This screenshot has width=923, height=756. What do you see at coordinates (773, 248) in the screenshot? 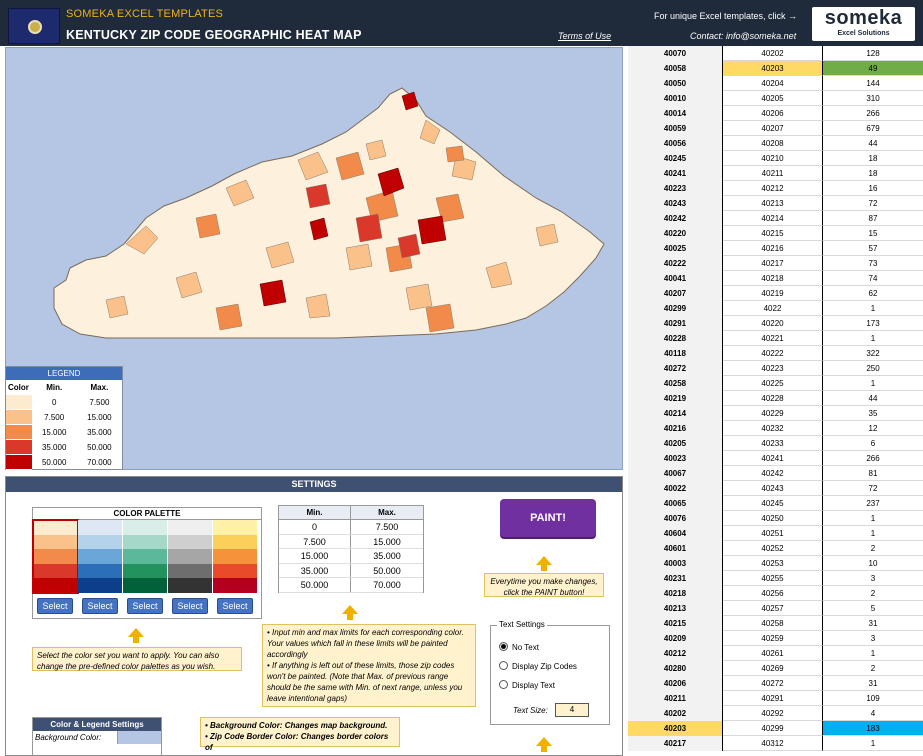
I see `table-cell-zip2: 40216` at bounding box center [773, 248].